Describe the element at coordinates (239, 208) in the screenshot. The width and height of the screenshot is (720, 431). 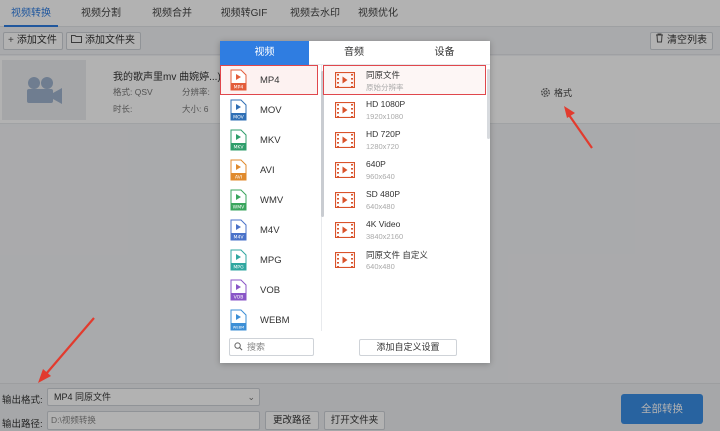
I see `file-type-icon-label: WMV` at that location.